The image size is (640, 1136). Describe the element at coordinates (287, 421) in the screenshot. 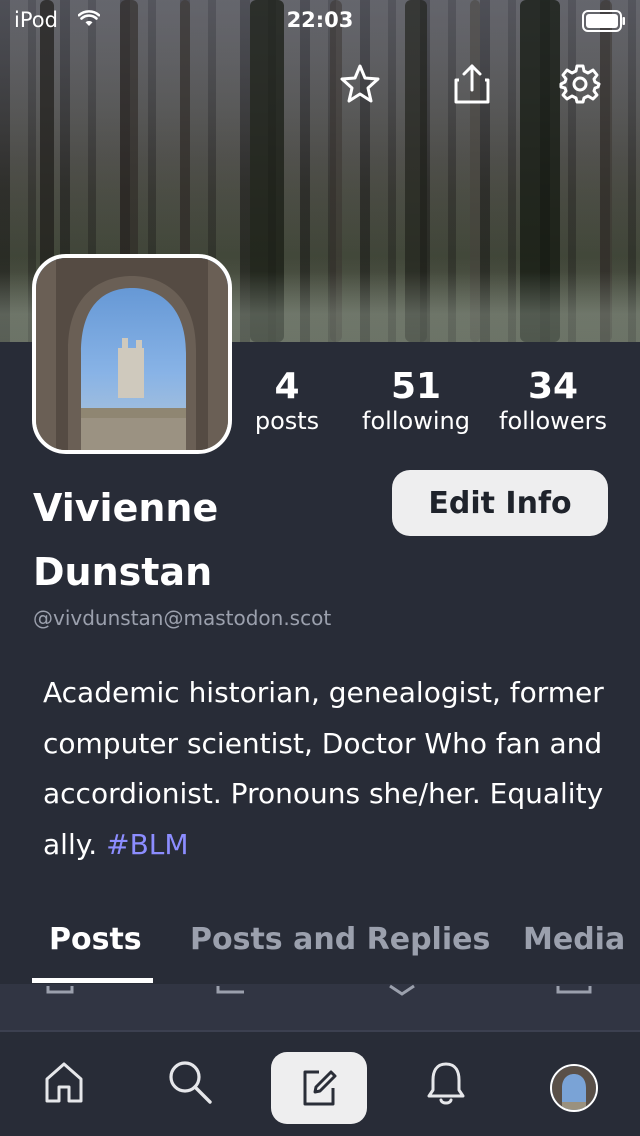

I see `stat-posts-label: posts` at that location.